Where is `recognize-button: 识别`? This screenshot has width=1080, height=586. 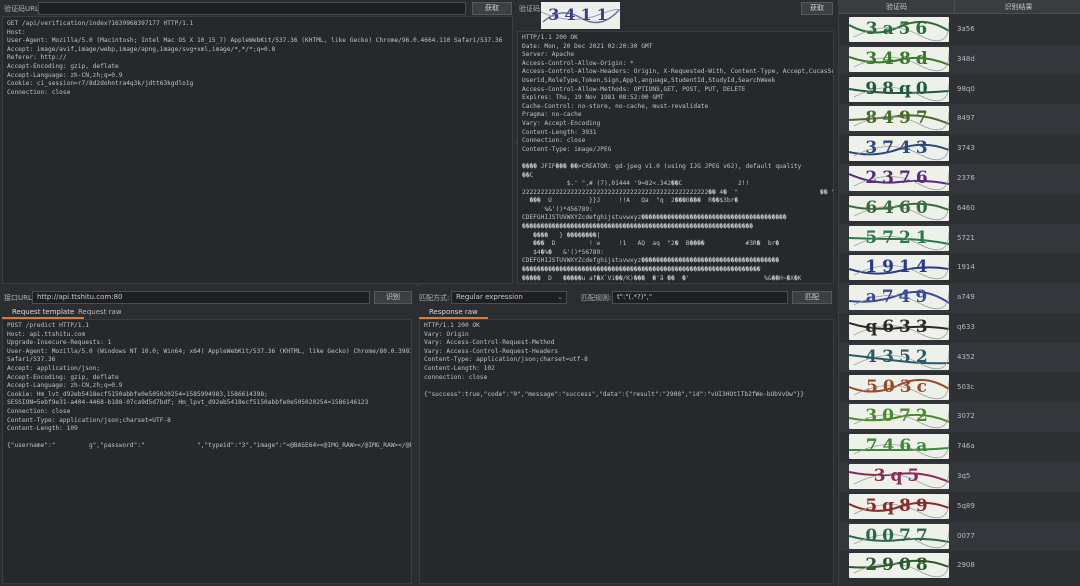
recognize-button: 识别 is located at coordinates (393, 297).